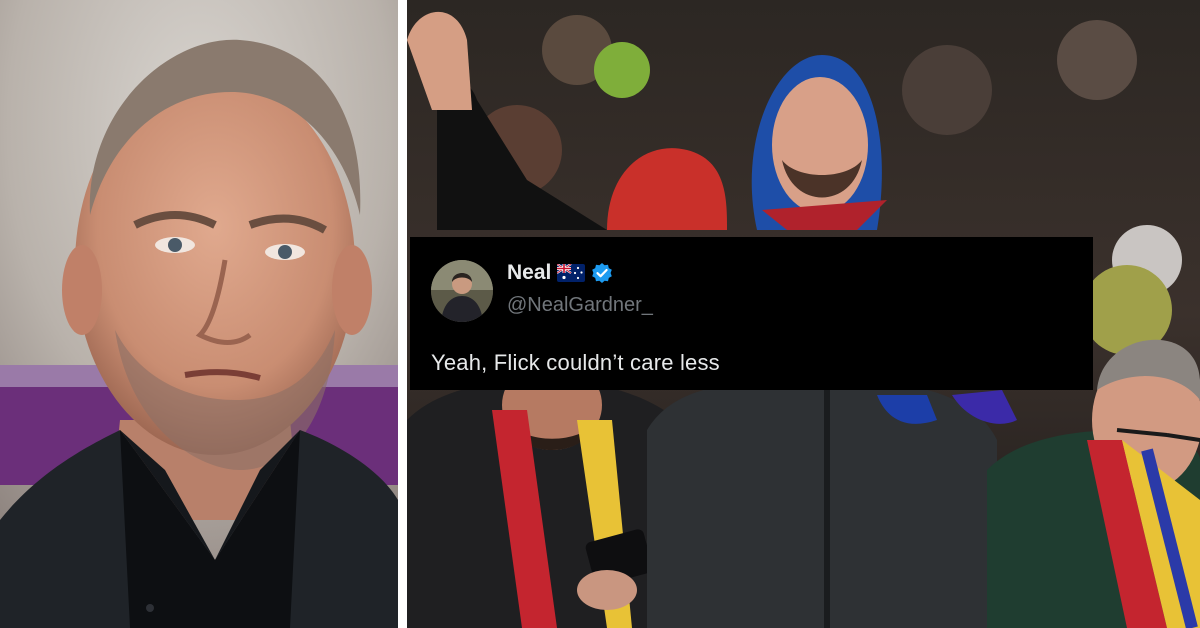 This screenshot has height=628, width=1200. I want to click on australia-flag-icon, so click(571, 273).